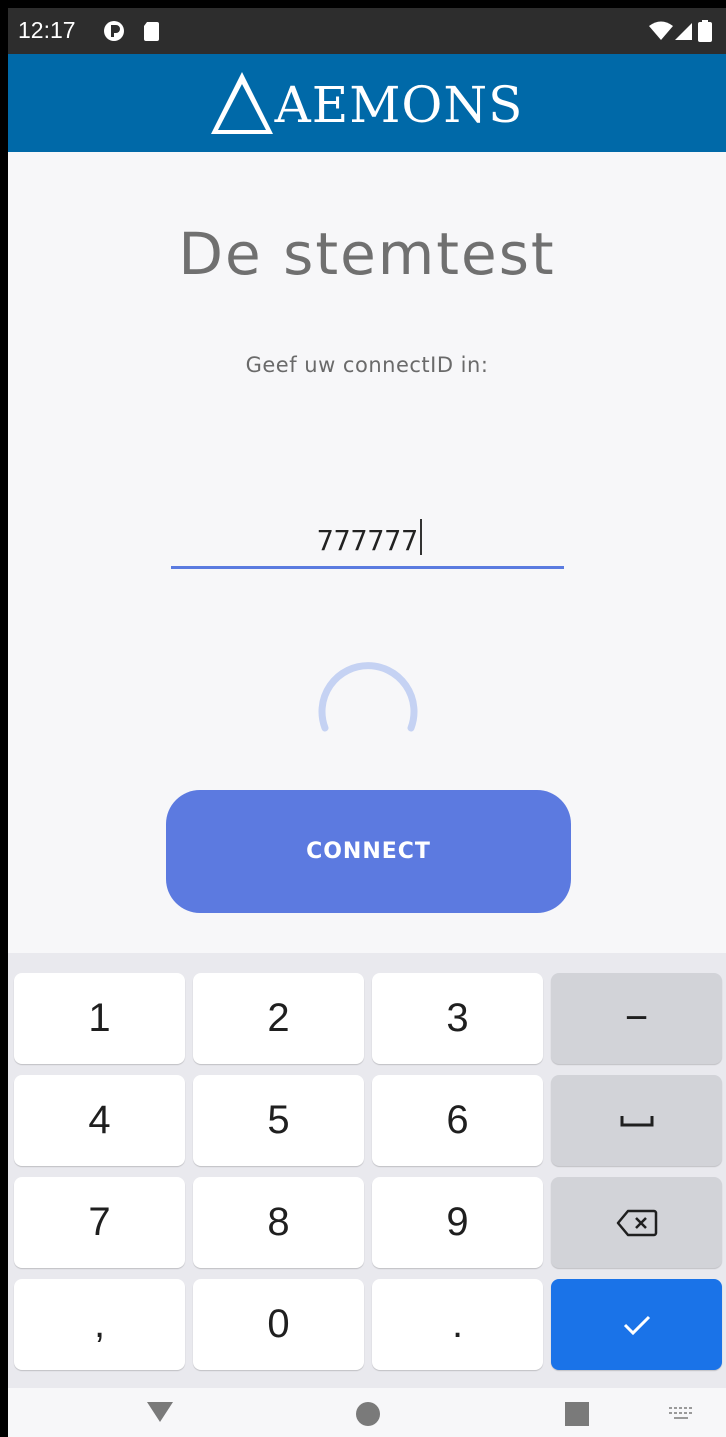 The height and width of the screenshot is (1437, 726). Describe the element at coordinates (368, 851) in the screenshot. I see `connect-button: CONNECT` at that location.